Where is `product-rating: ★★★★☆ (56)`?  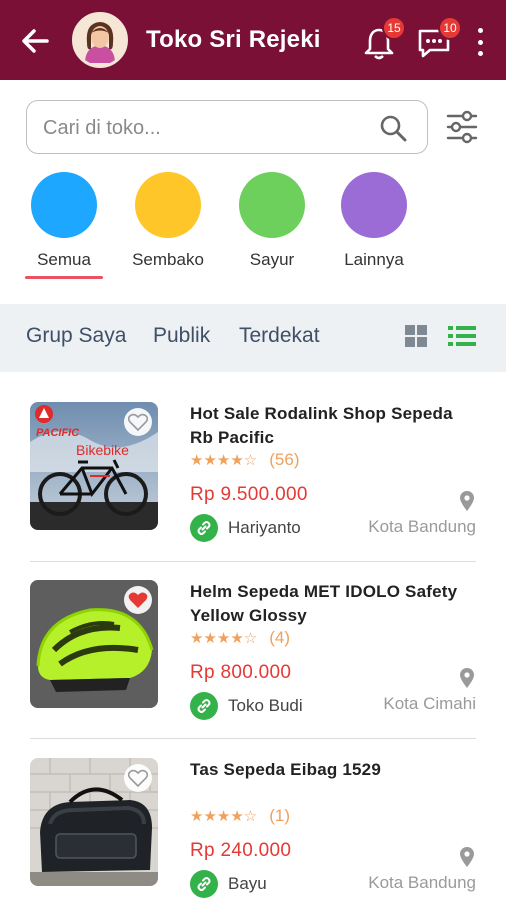 product-rating: ★★★★☆ (56) is located at coordinates (244, 460).